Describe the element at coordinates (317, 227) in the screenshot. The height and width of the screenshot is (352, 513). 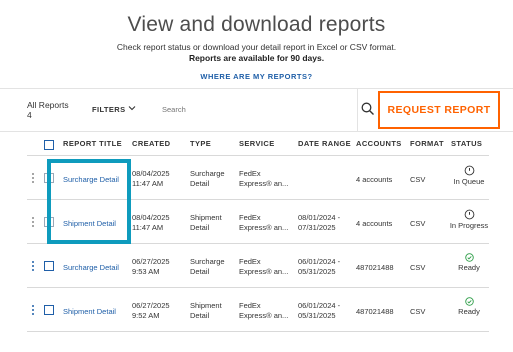
I see `date-range-line-2: 07/31/2025` at that location.